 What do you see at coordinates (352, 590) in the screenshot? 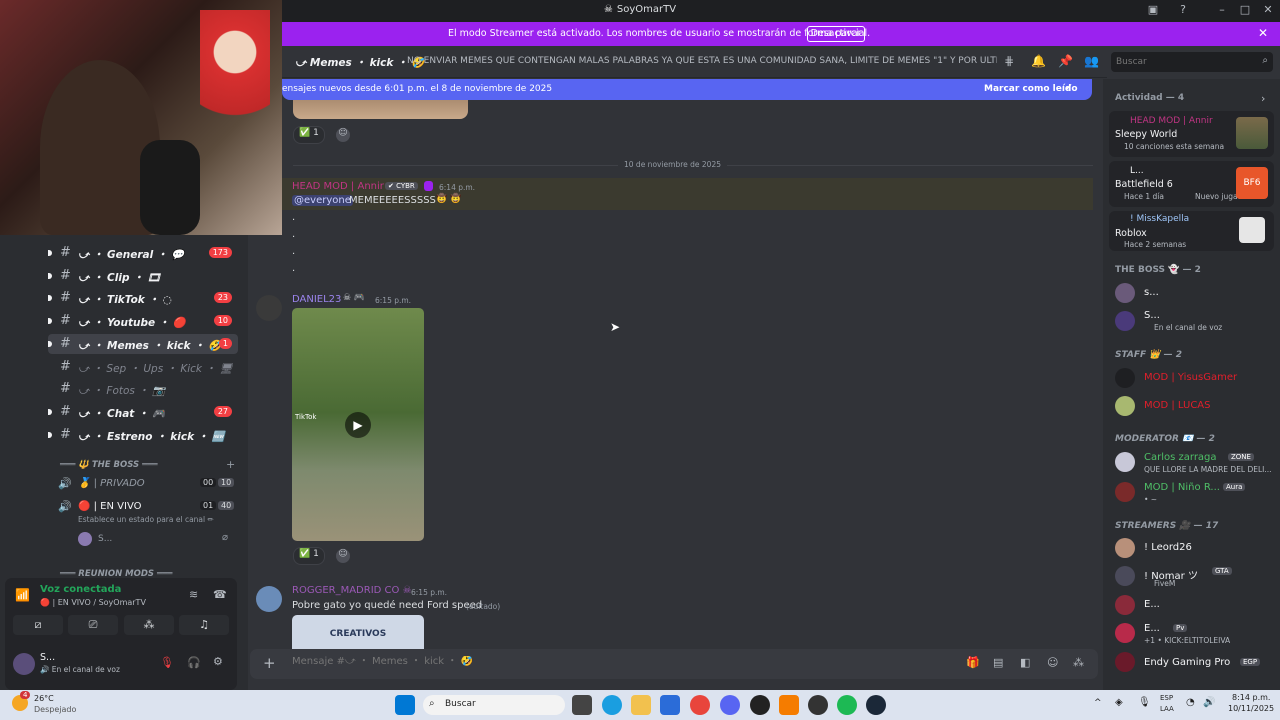
I see `message-author: ROGGER_MADRID CO ☠` at bounding box center [352, 590].